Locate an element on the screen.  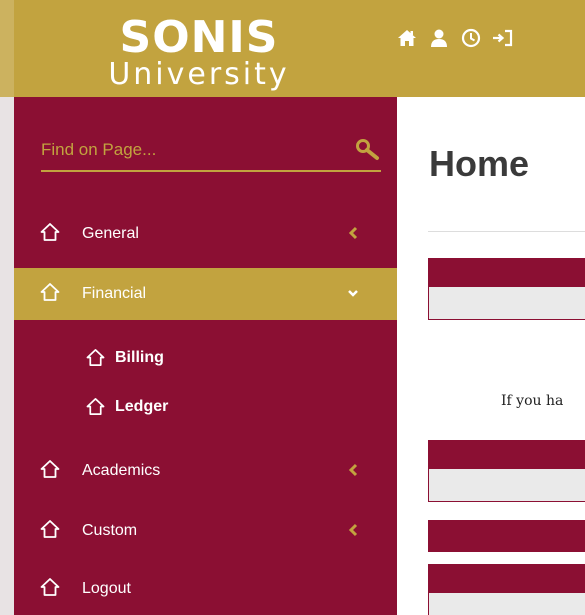
logout-icon is located at coordinates (503, 38).